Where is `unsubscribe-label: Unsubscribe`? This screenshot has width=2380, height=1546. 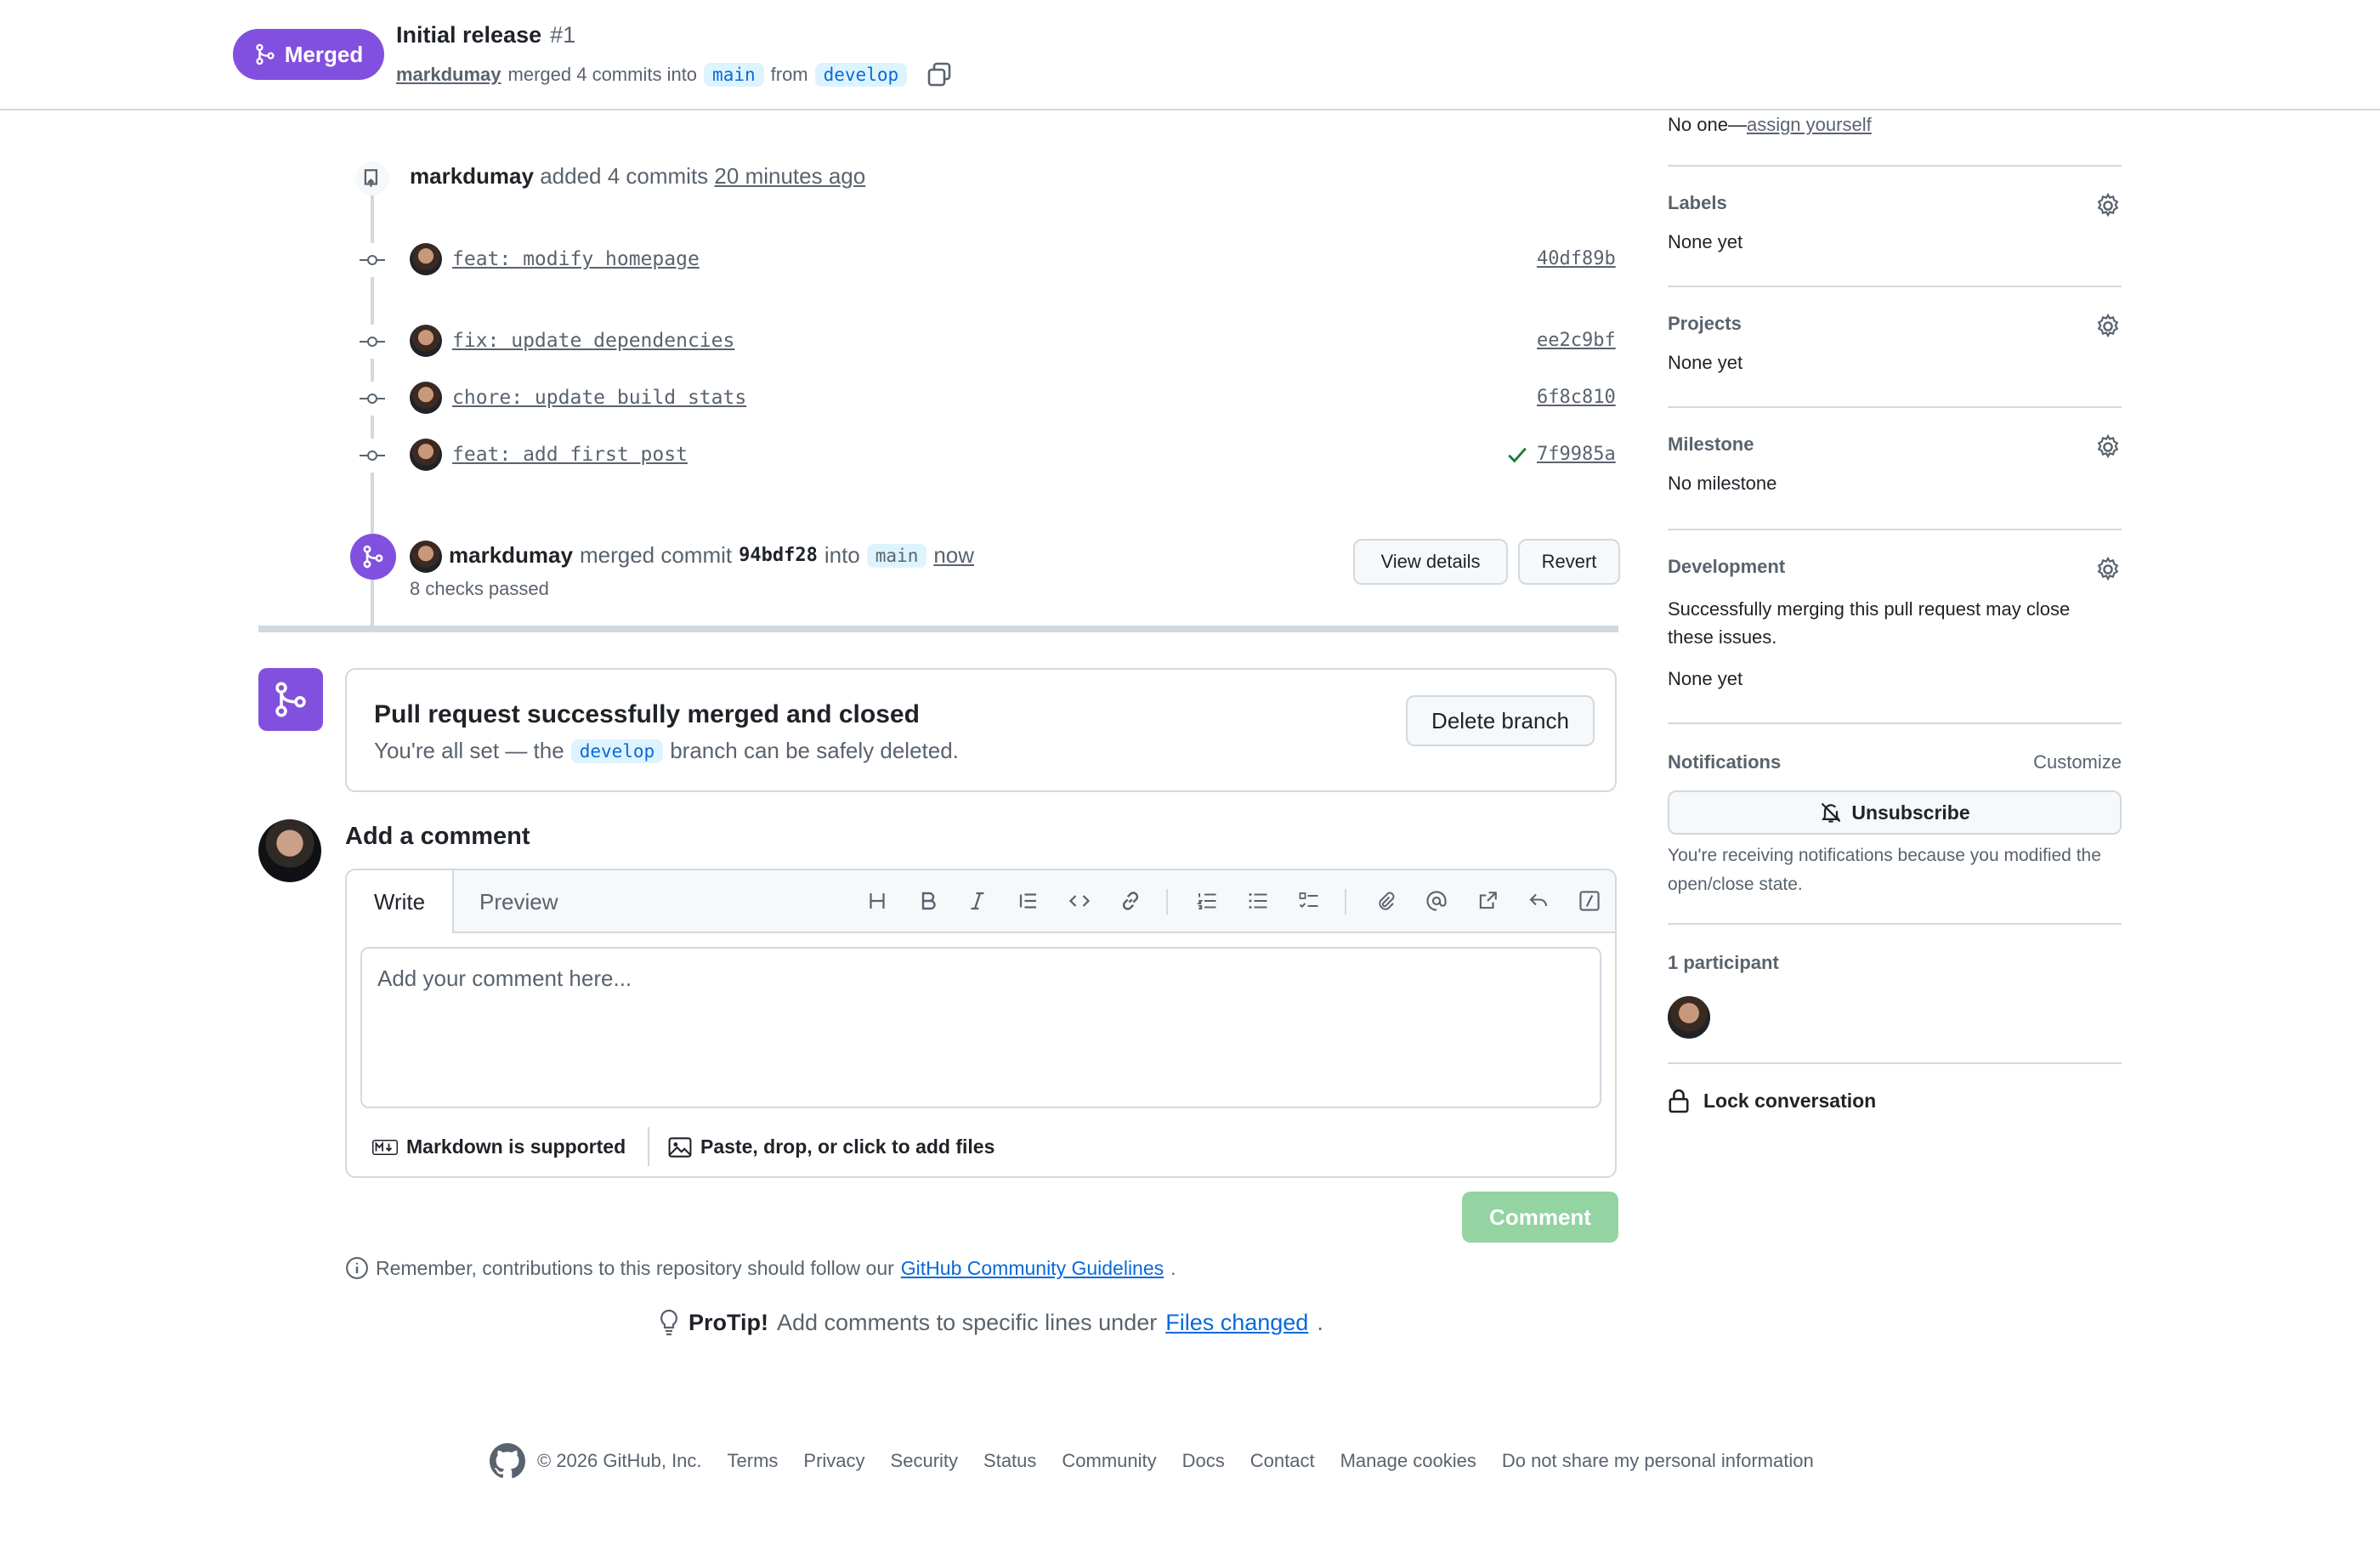
unsubscribe-label: Unsubscribe is located at coordinates (1910, 812).